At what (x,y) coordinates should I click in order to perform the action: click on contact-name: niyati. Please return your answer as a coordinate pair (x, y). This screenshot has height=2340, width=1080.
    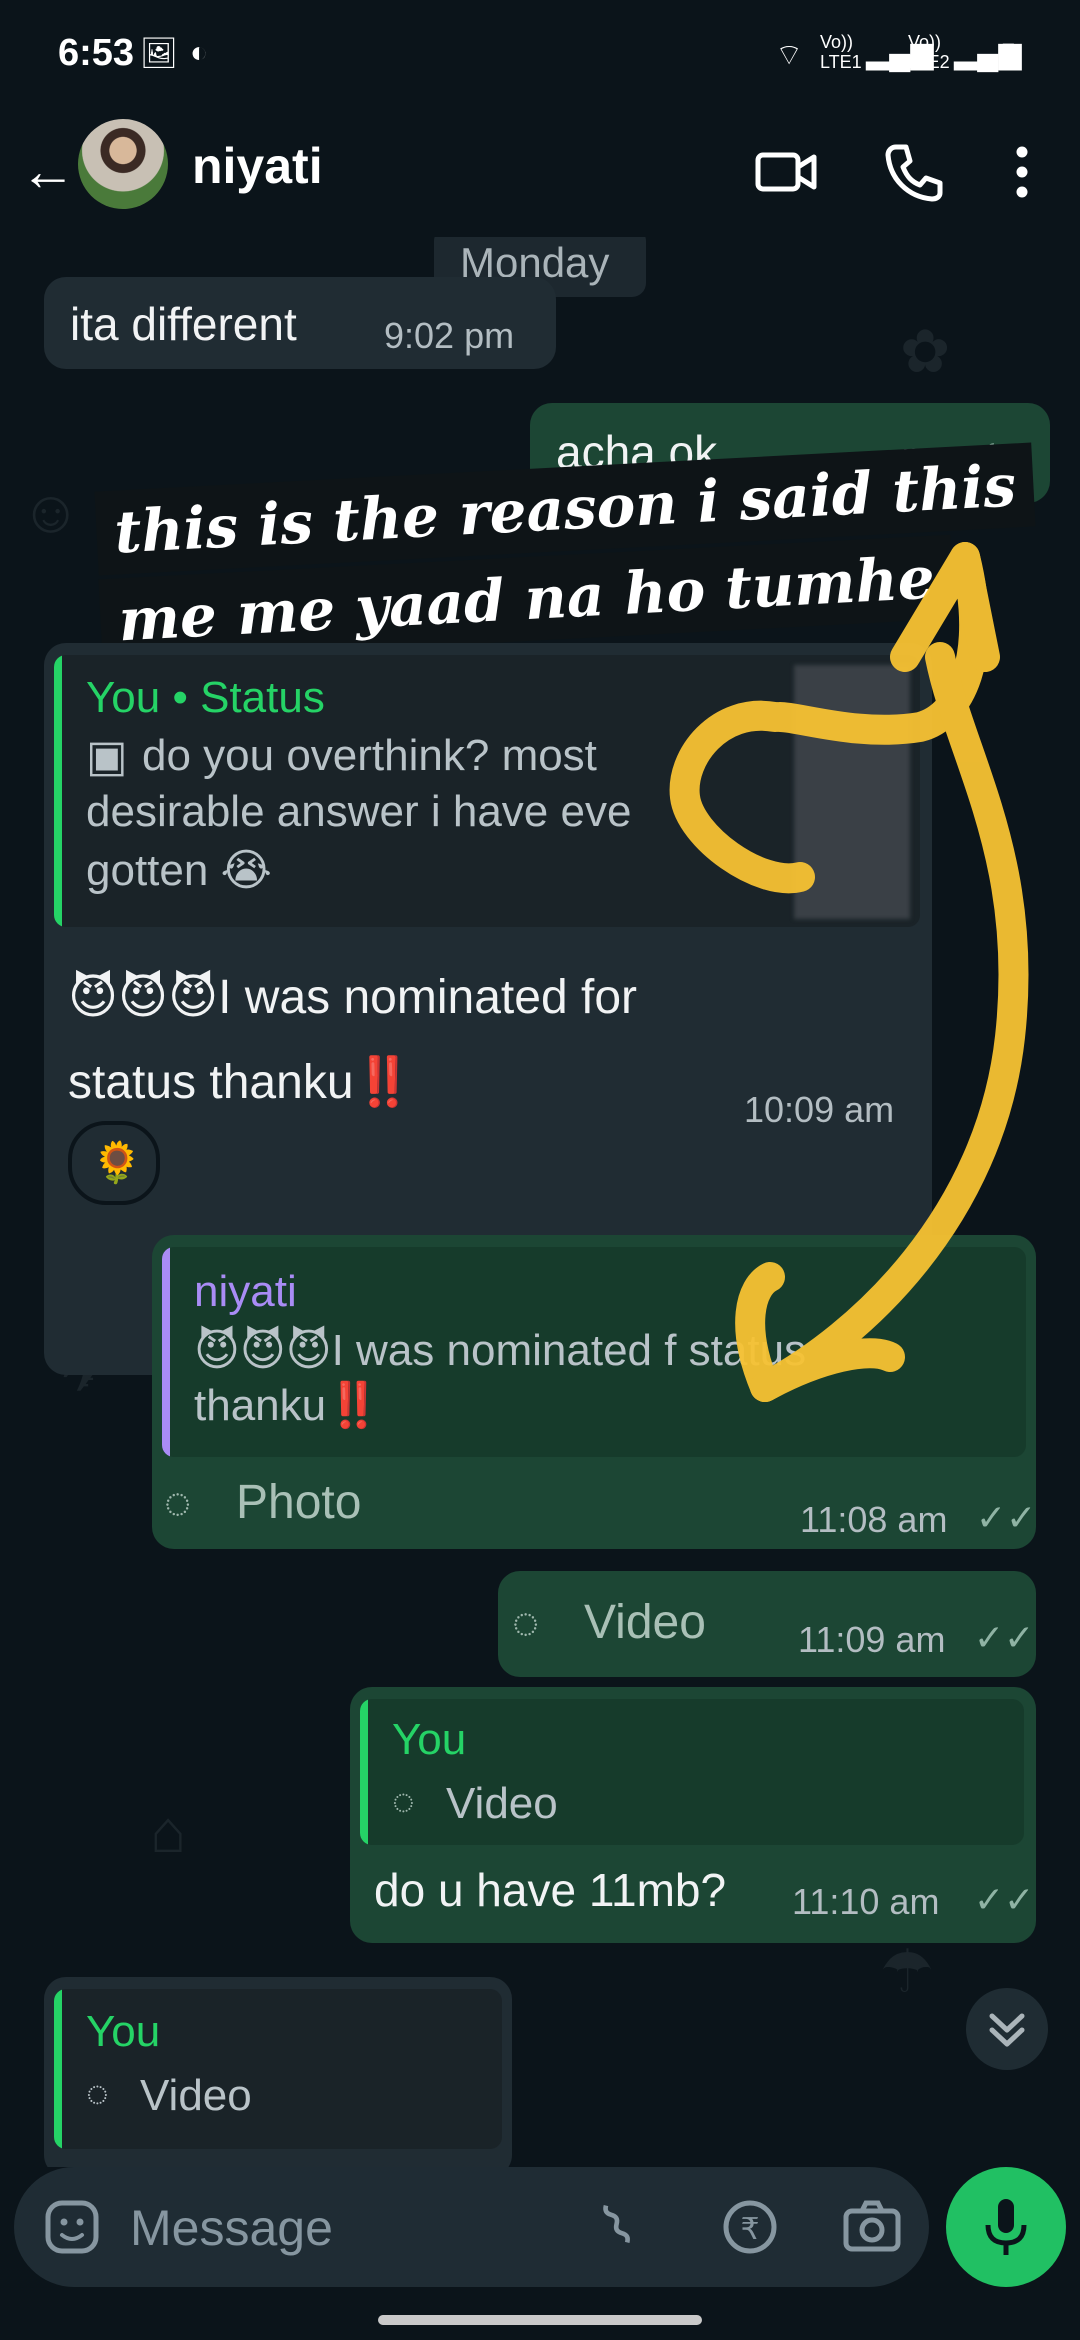
    Looking at the image, I should click on (257, 166).